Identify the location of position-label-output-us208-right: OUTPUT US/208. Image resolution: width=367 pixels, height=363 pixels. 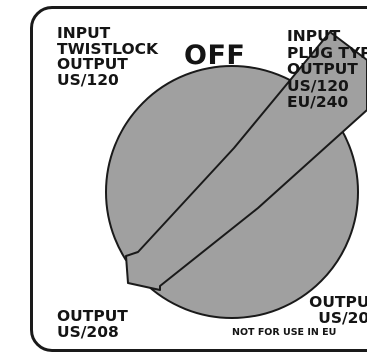
(333, 310).